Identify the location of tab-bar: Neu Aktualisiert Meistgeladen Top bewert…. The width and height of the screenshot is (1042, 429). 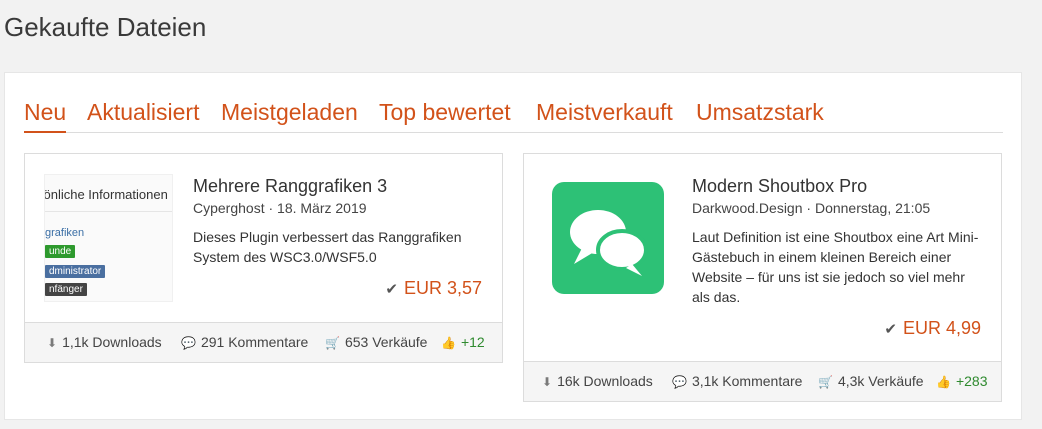
(513, 115).